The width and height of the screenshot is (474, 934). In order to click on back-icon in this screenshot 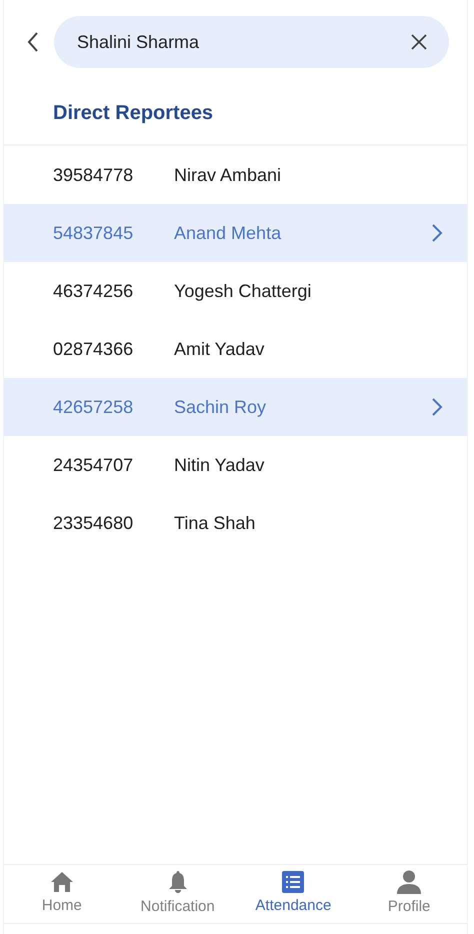, I will do `click(33, 42)`.